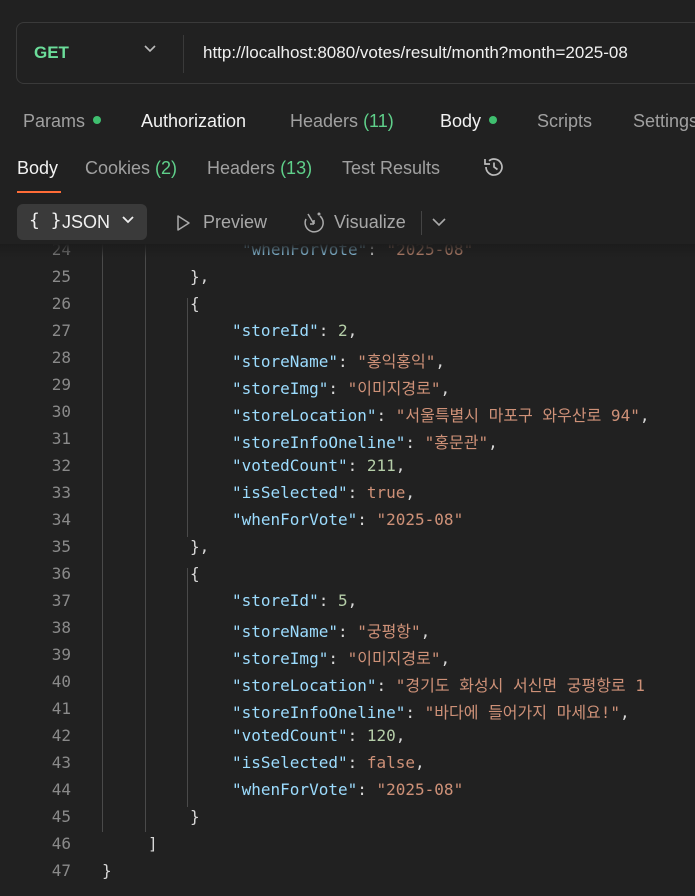 This screenshot has width=695, height=896. Describe the element at coordinates (494, 167) in the screenshot. I see `history-icon` at that location.